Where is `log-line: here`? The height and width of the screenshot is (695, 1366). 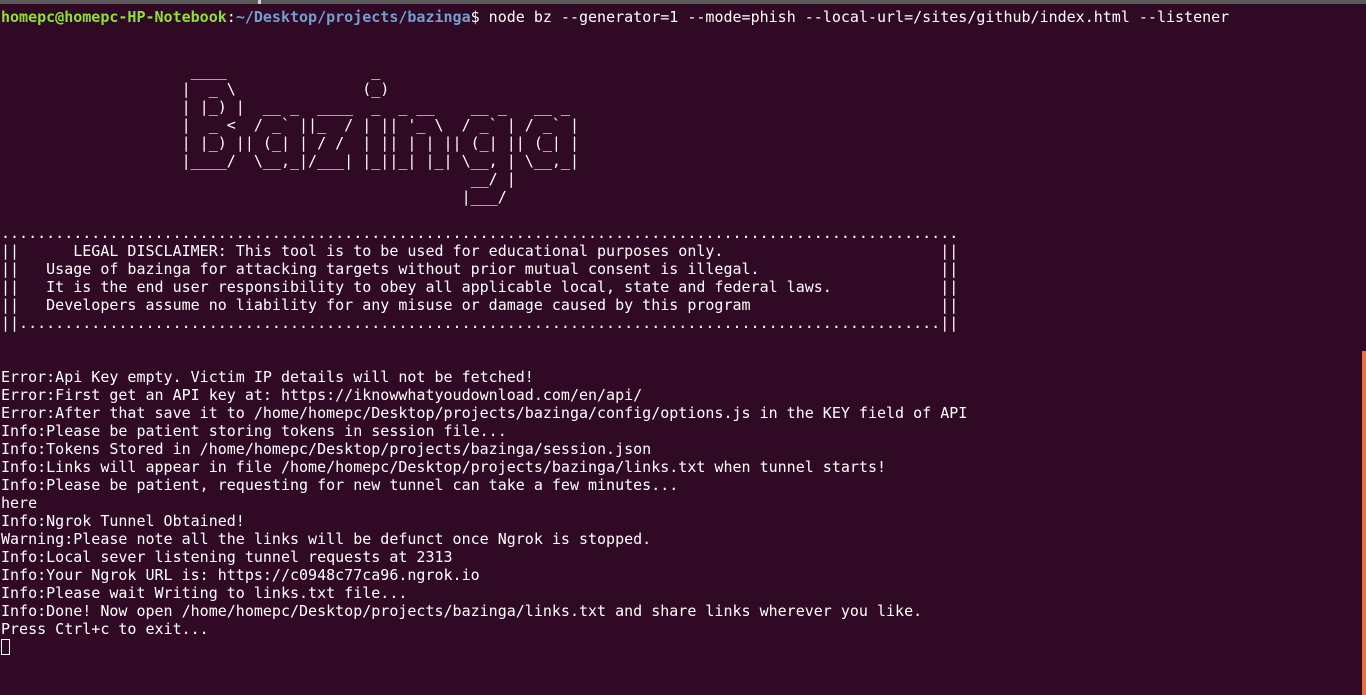
log-line: here is located at coordinates (19, 503).